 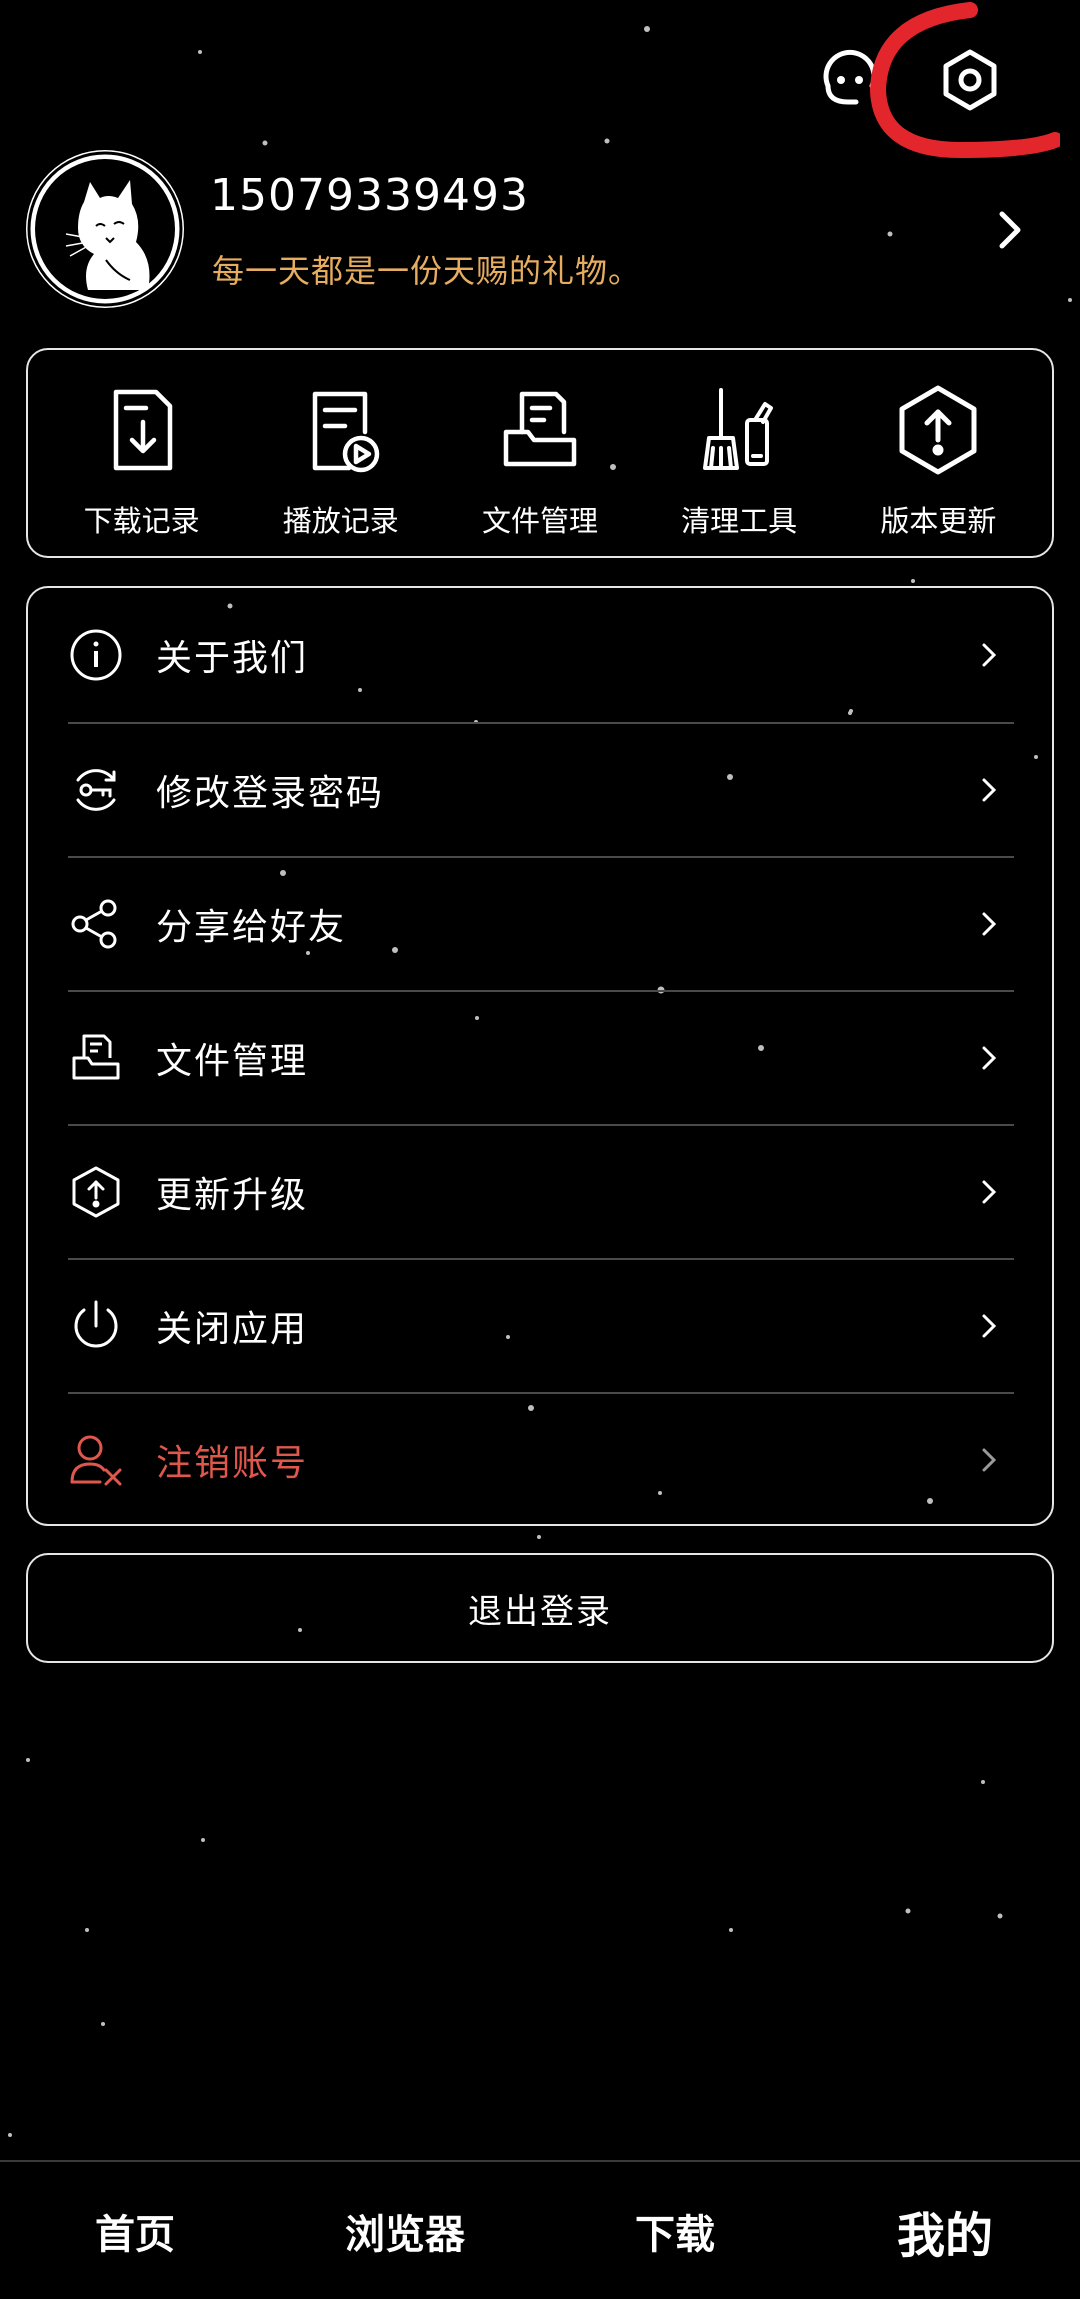 What do you see at coordinates (945, 2230) in the screenshot?
I see `nav-tab-mine: 我的` at bounding box center [945, 2230].